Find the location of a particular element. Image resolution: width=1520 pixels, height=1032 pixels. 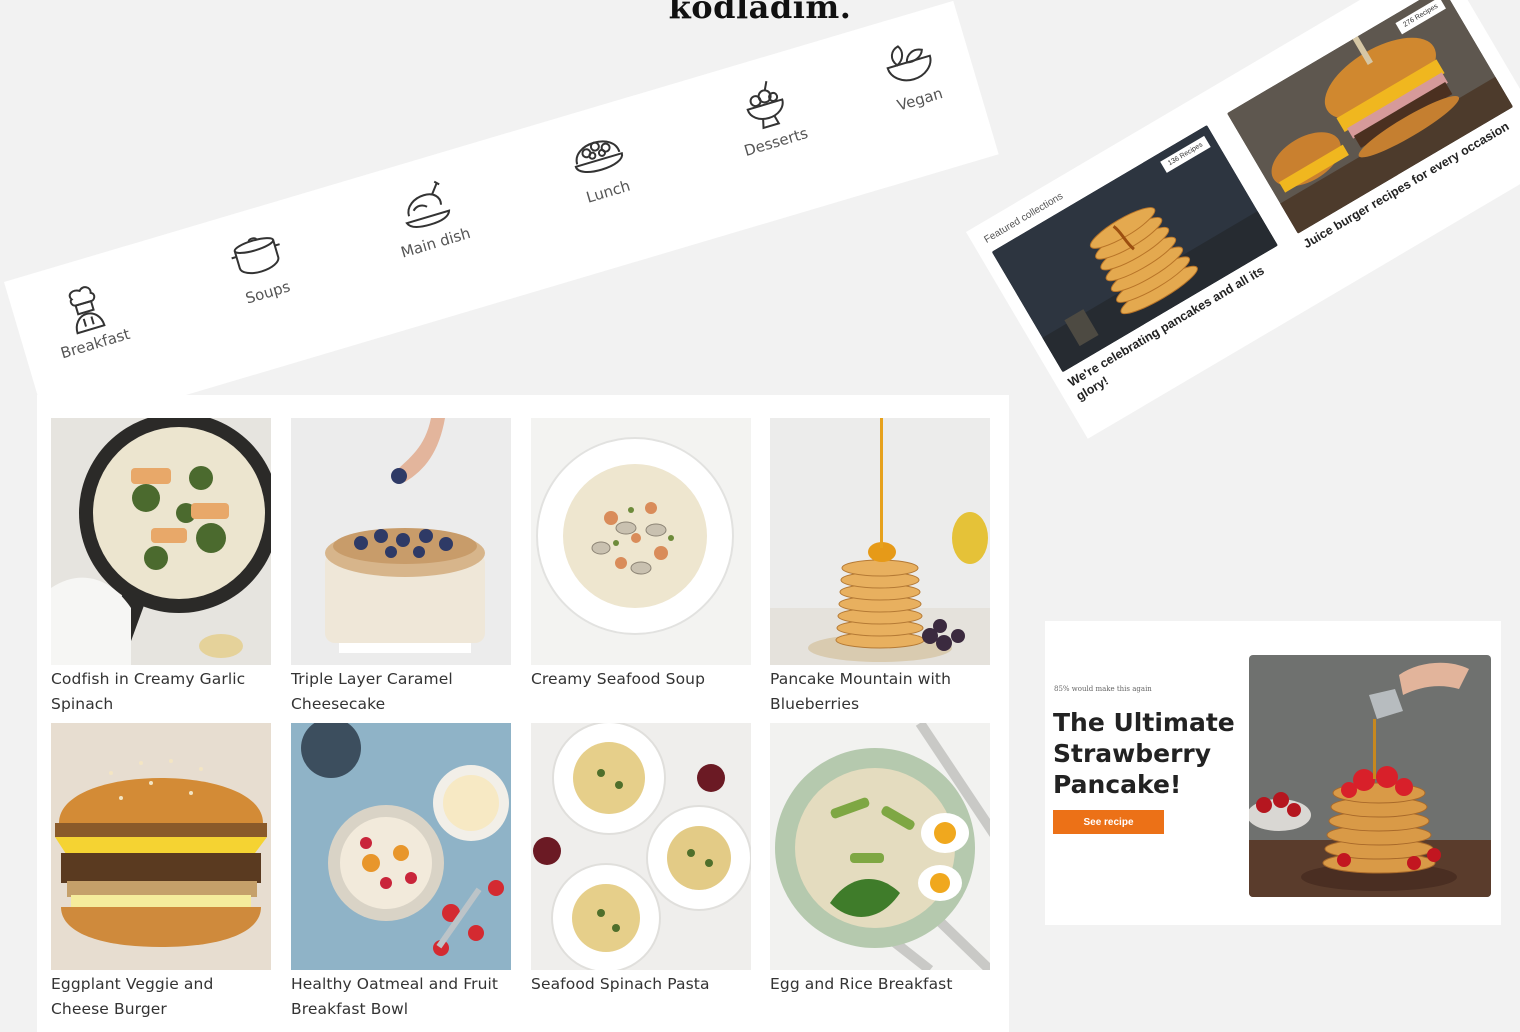

recipe-title: Seafood Spinach Pasta is located at coordinates (641, 984).